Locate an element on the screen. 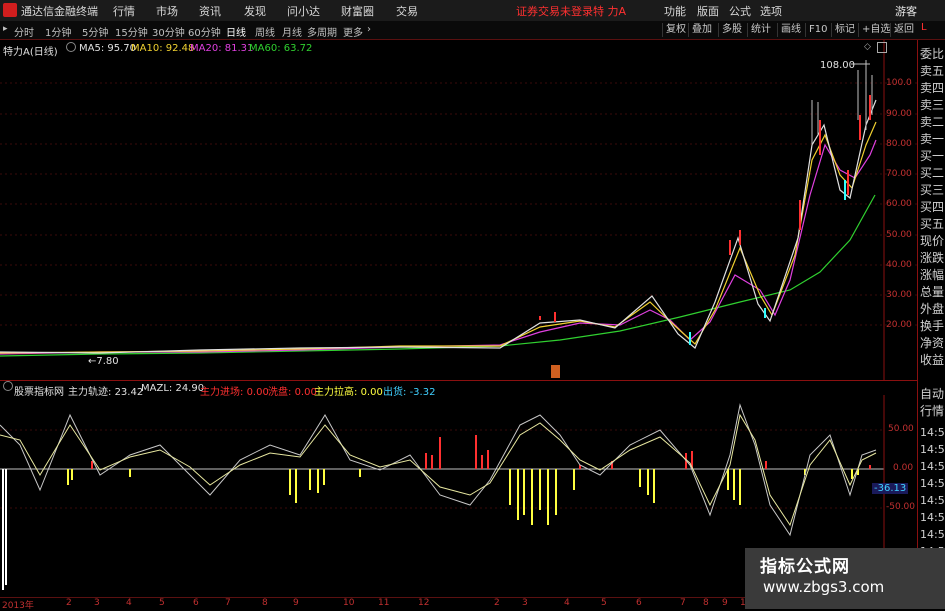 Image resolution: width=945 pixels, height=611 pixels. period-monthly: 月线 is located at coordinates (292, 31).